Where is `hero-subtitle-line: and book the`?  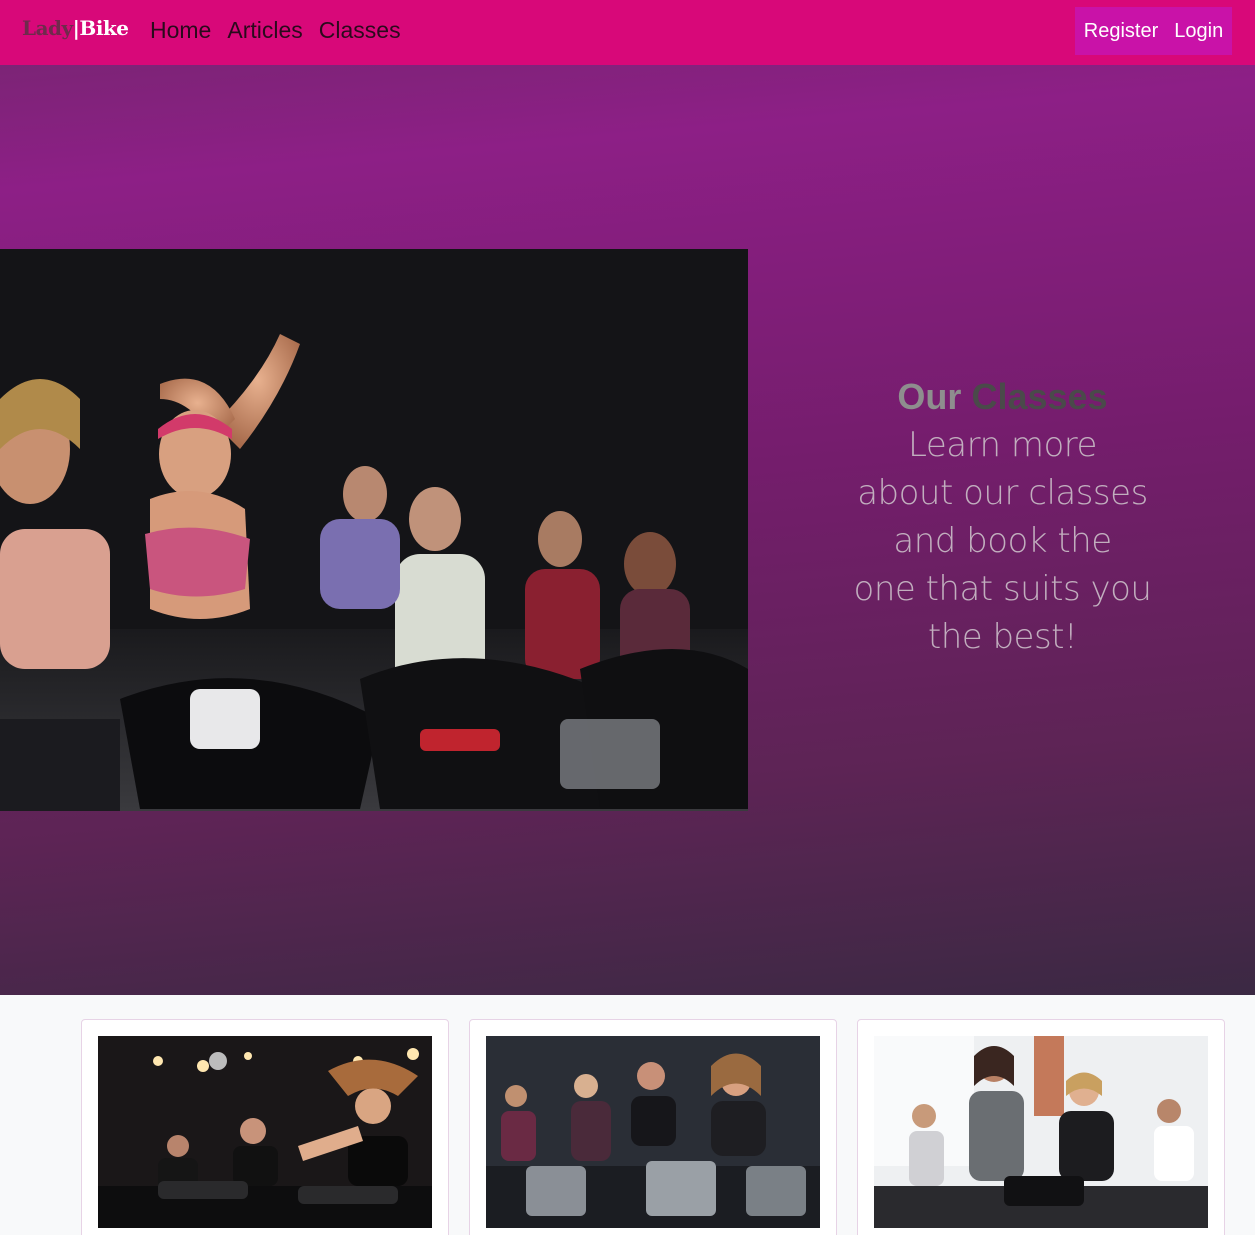
hero-subtitle-line: and book the is located at coordinates (1002, 541).